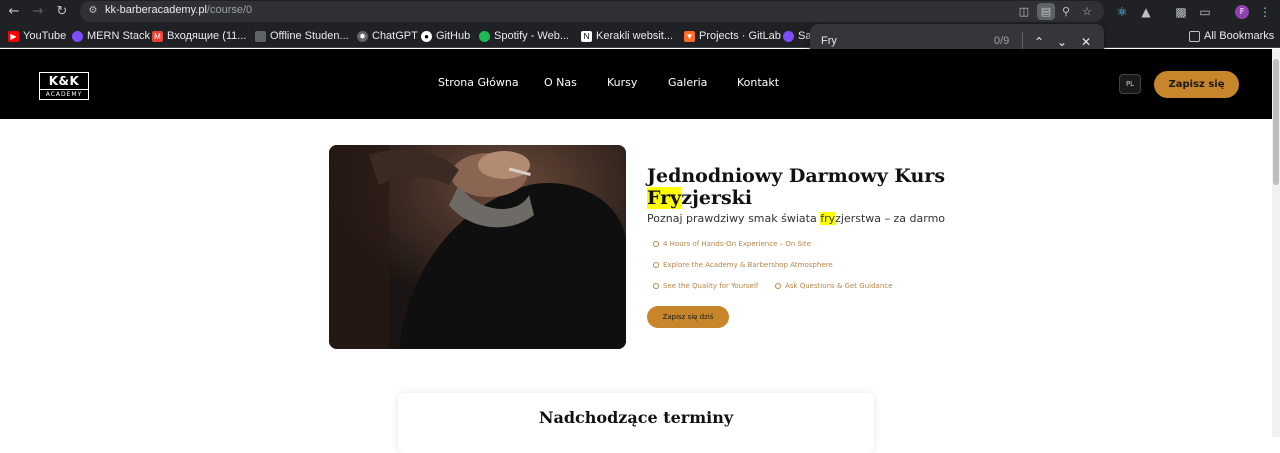 This screenshot has height=453, width=1280. Describe the element at coordinates (797, 36) in the screenshot. I see `bookmark-sa: Sa` at that location.